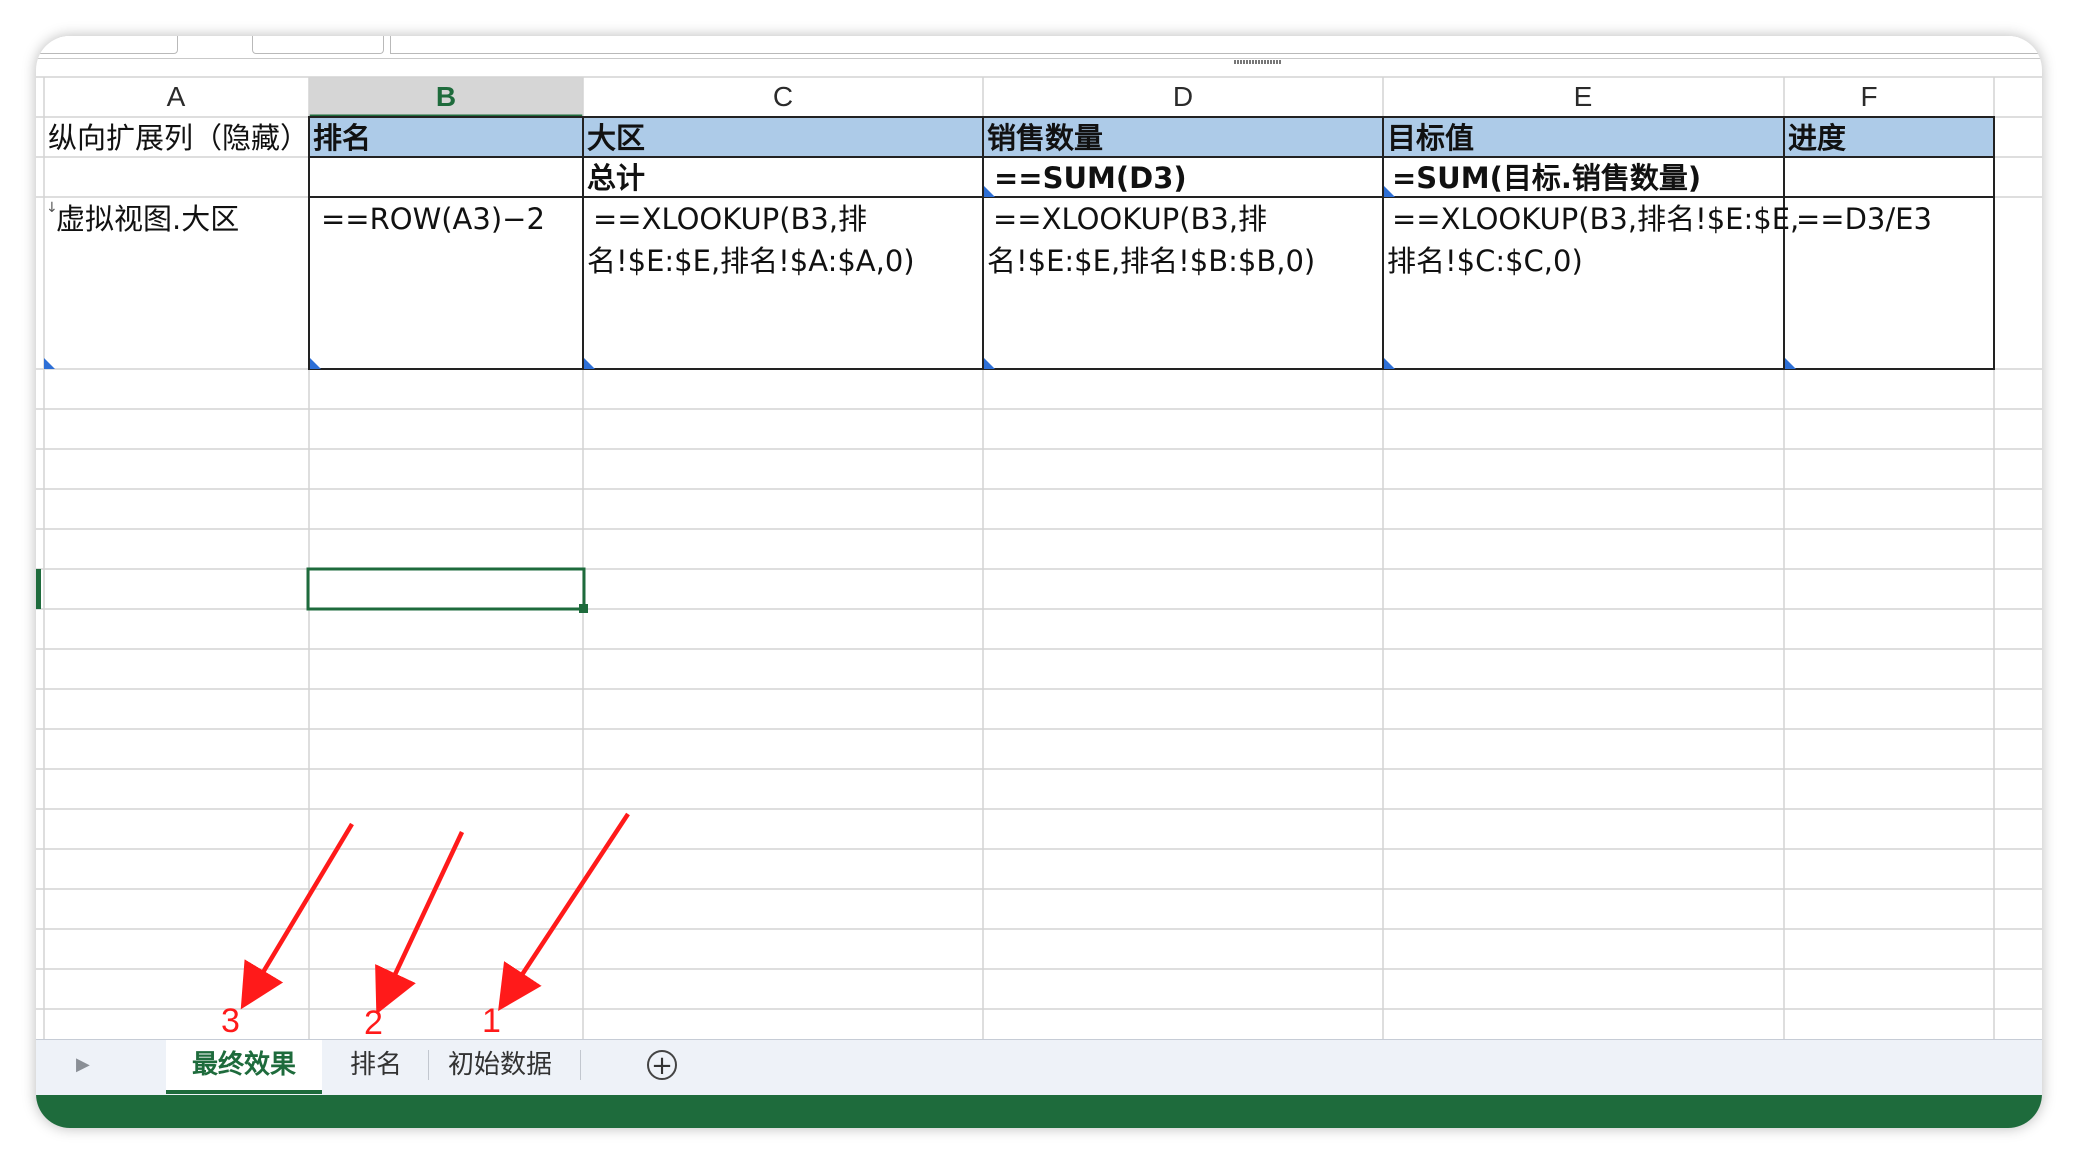  What do you see at coordinates (783, 96) in the screenshot?
I see `column-header-c: C` at bounding box center [783, 96].